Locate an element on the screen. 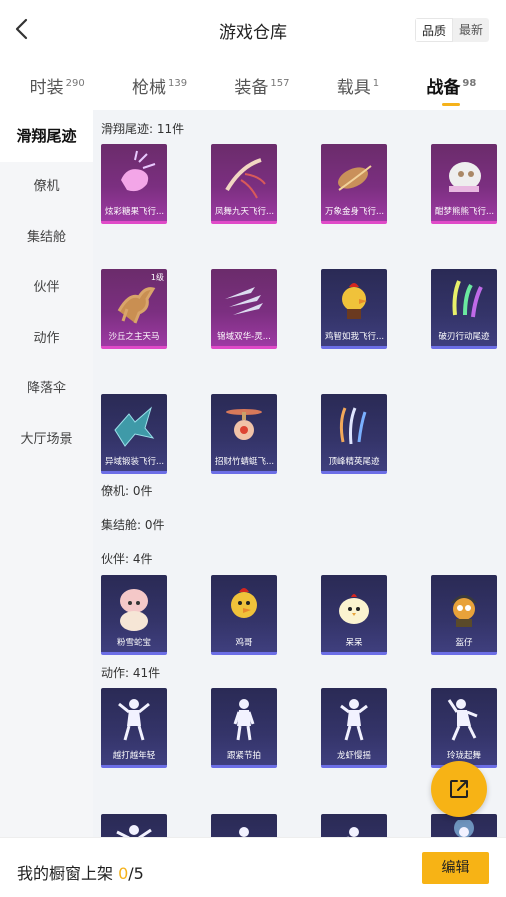  item-card: 1级 沙丘之主天马 is located at coordinates (134, 309).